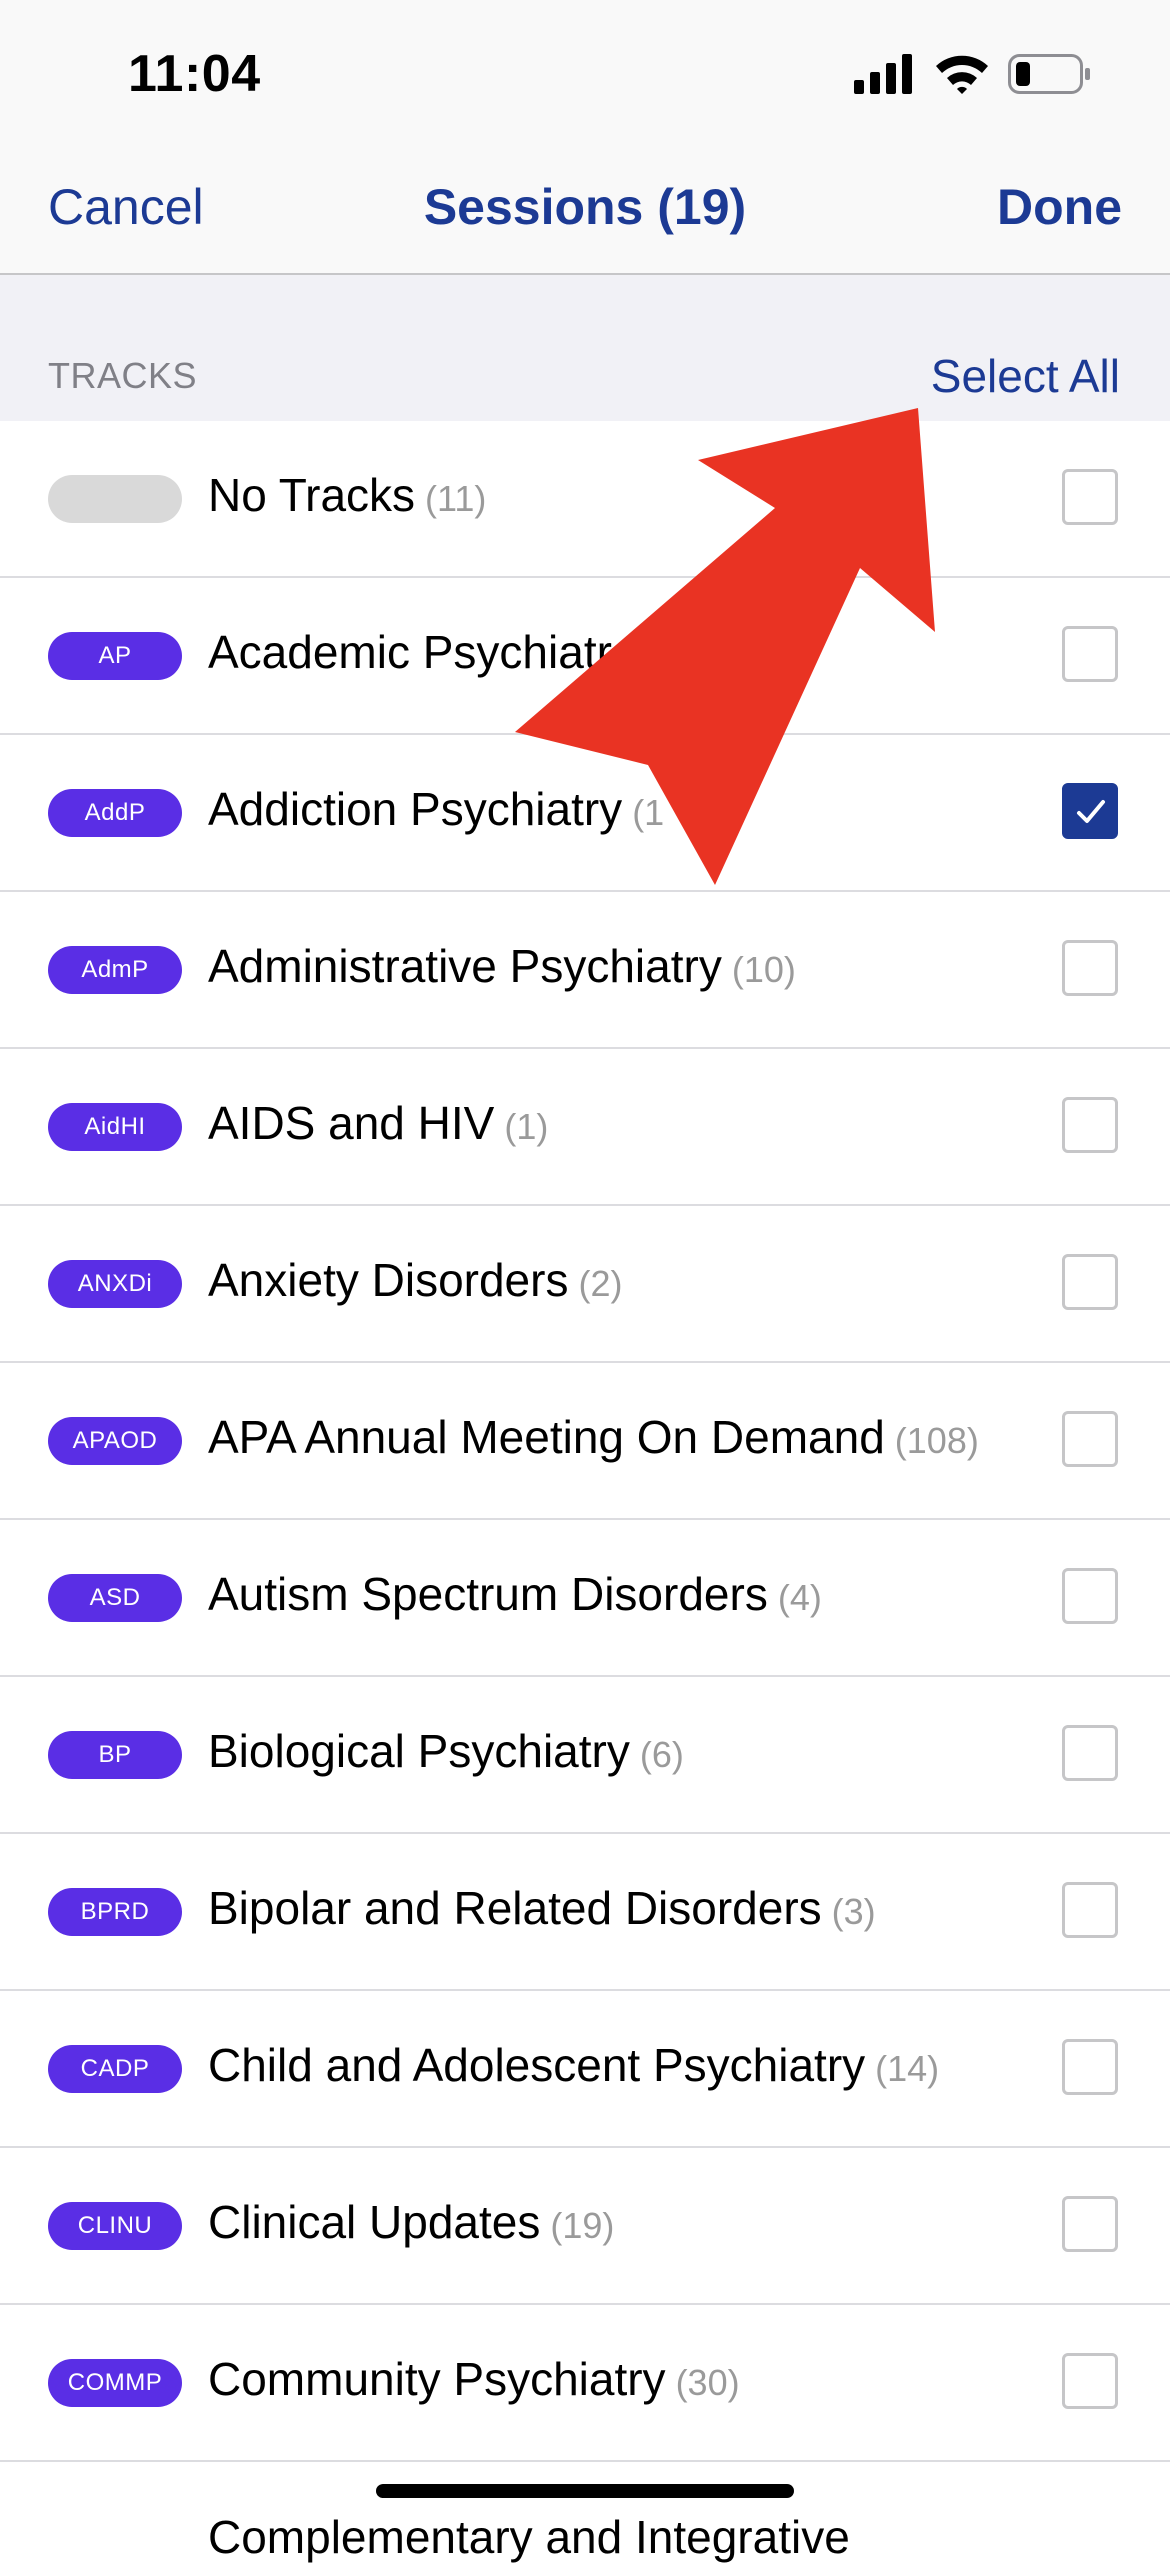 This screenshot has width=1170, height=2564. I want to click on track-label-group: Clinical Updates (19), so click(411, 2222).